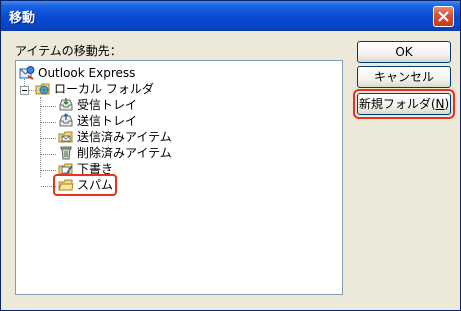  What do you see at coordinates (66, 104) in the screenshot?
I see `inbox-icon` at bounding box center [66, 104].